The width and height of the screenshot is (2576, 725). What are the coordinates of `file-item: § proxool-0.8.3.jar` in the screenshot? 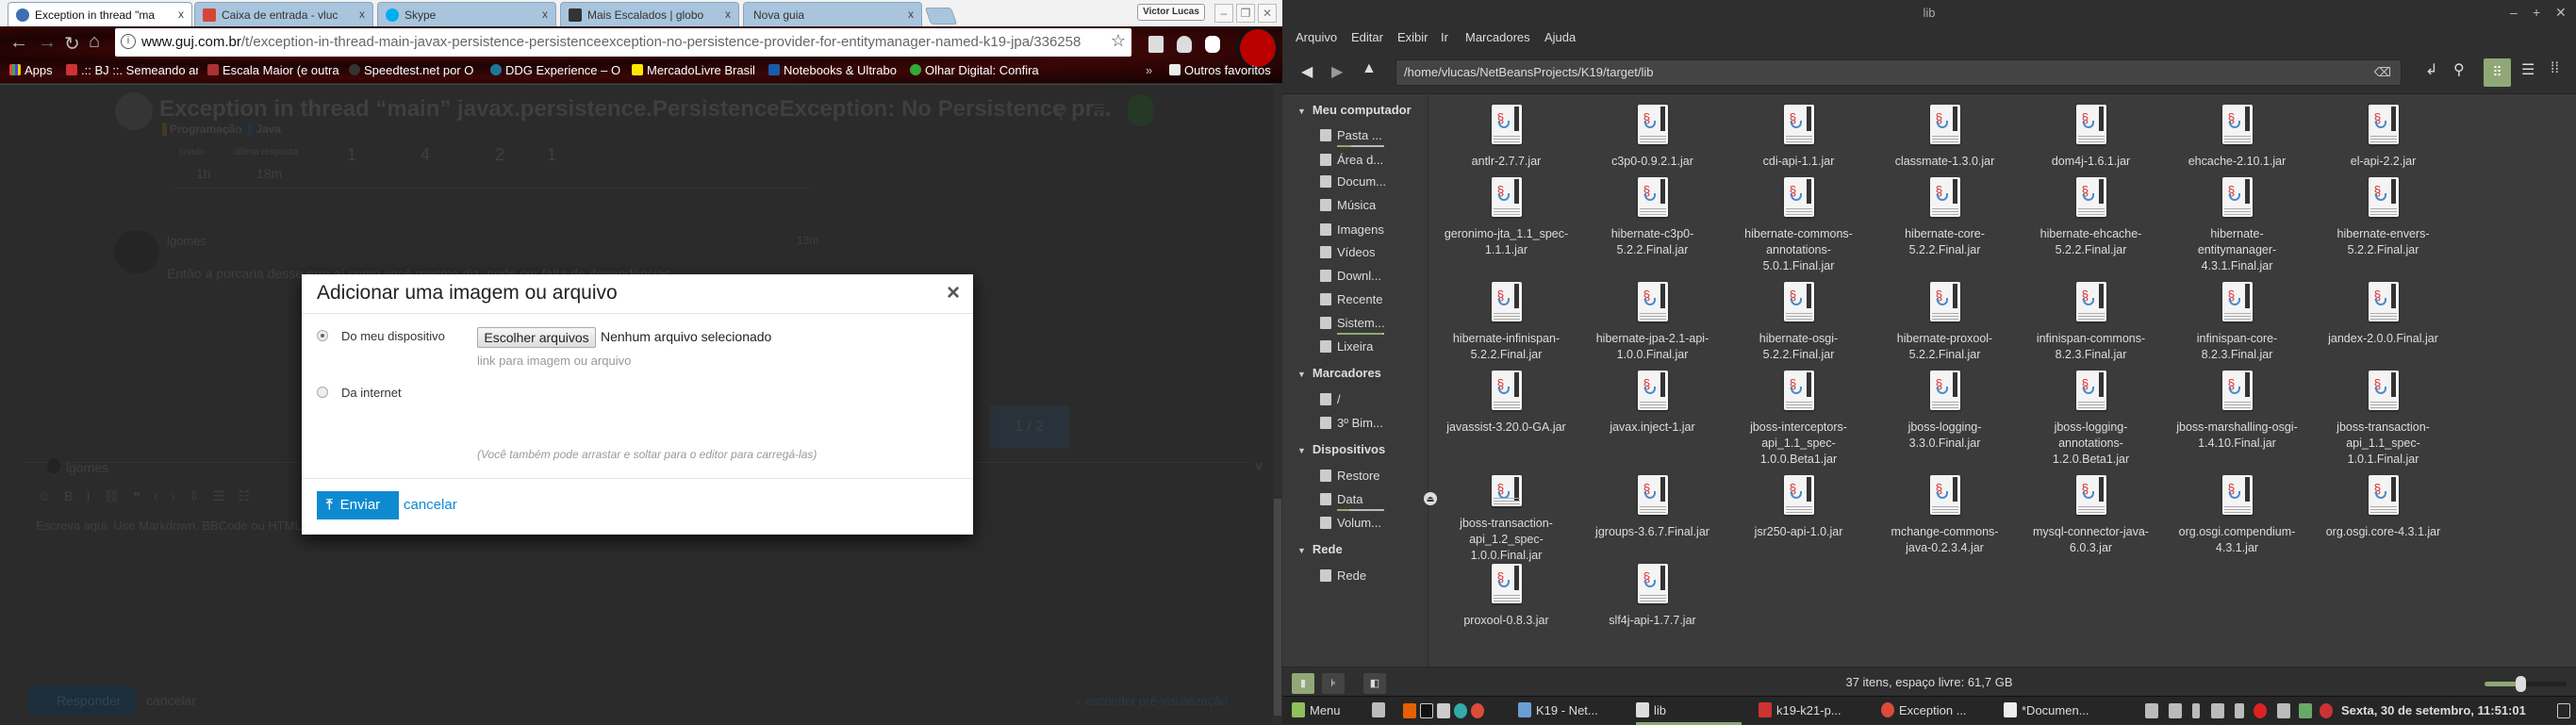 It's located at (1506, 600).